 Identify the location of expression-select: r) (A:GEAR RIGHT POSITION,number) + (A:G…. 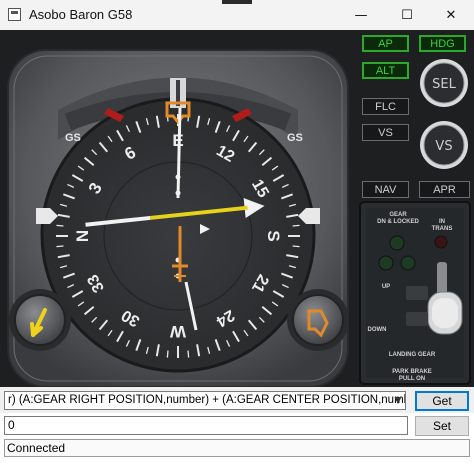
(205, 400).